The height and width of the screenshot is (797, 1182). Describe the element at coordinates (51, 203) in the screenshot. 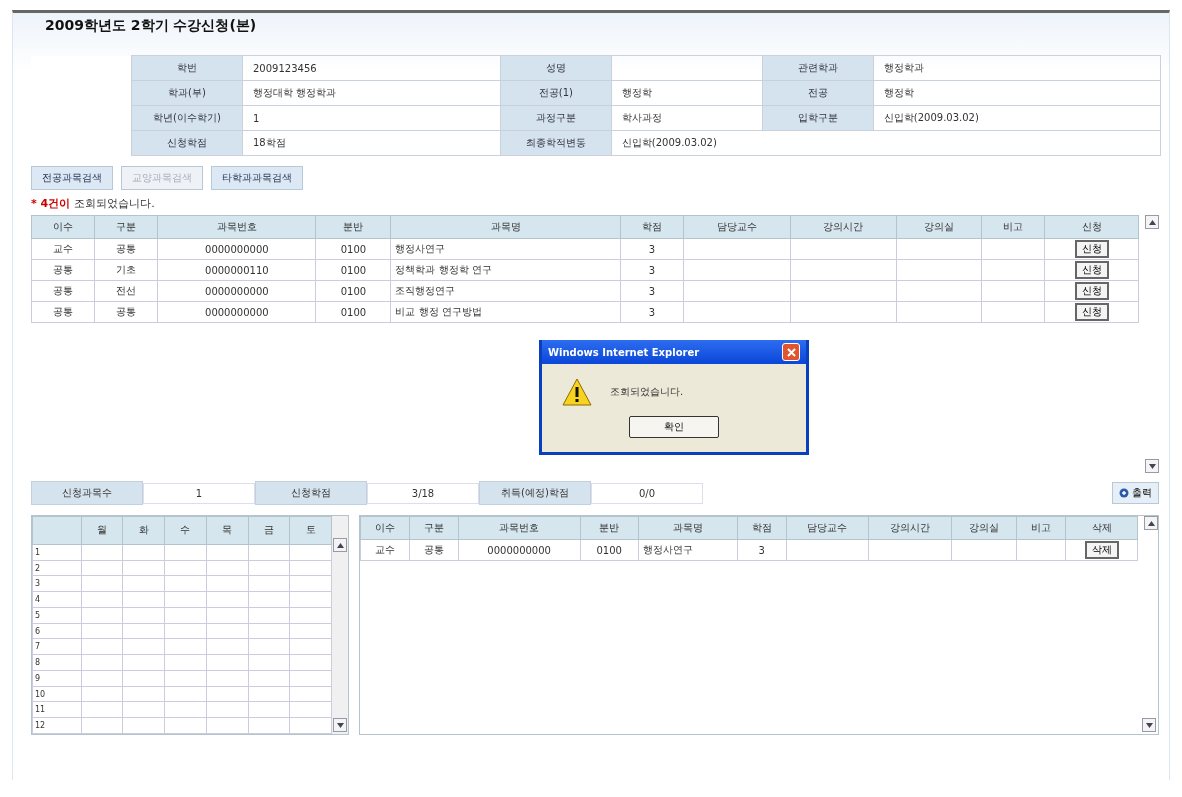

I see `result-count: * 4건이` at that location.